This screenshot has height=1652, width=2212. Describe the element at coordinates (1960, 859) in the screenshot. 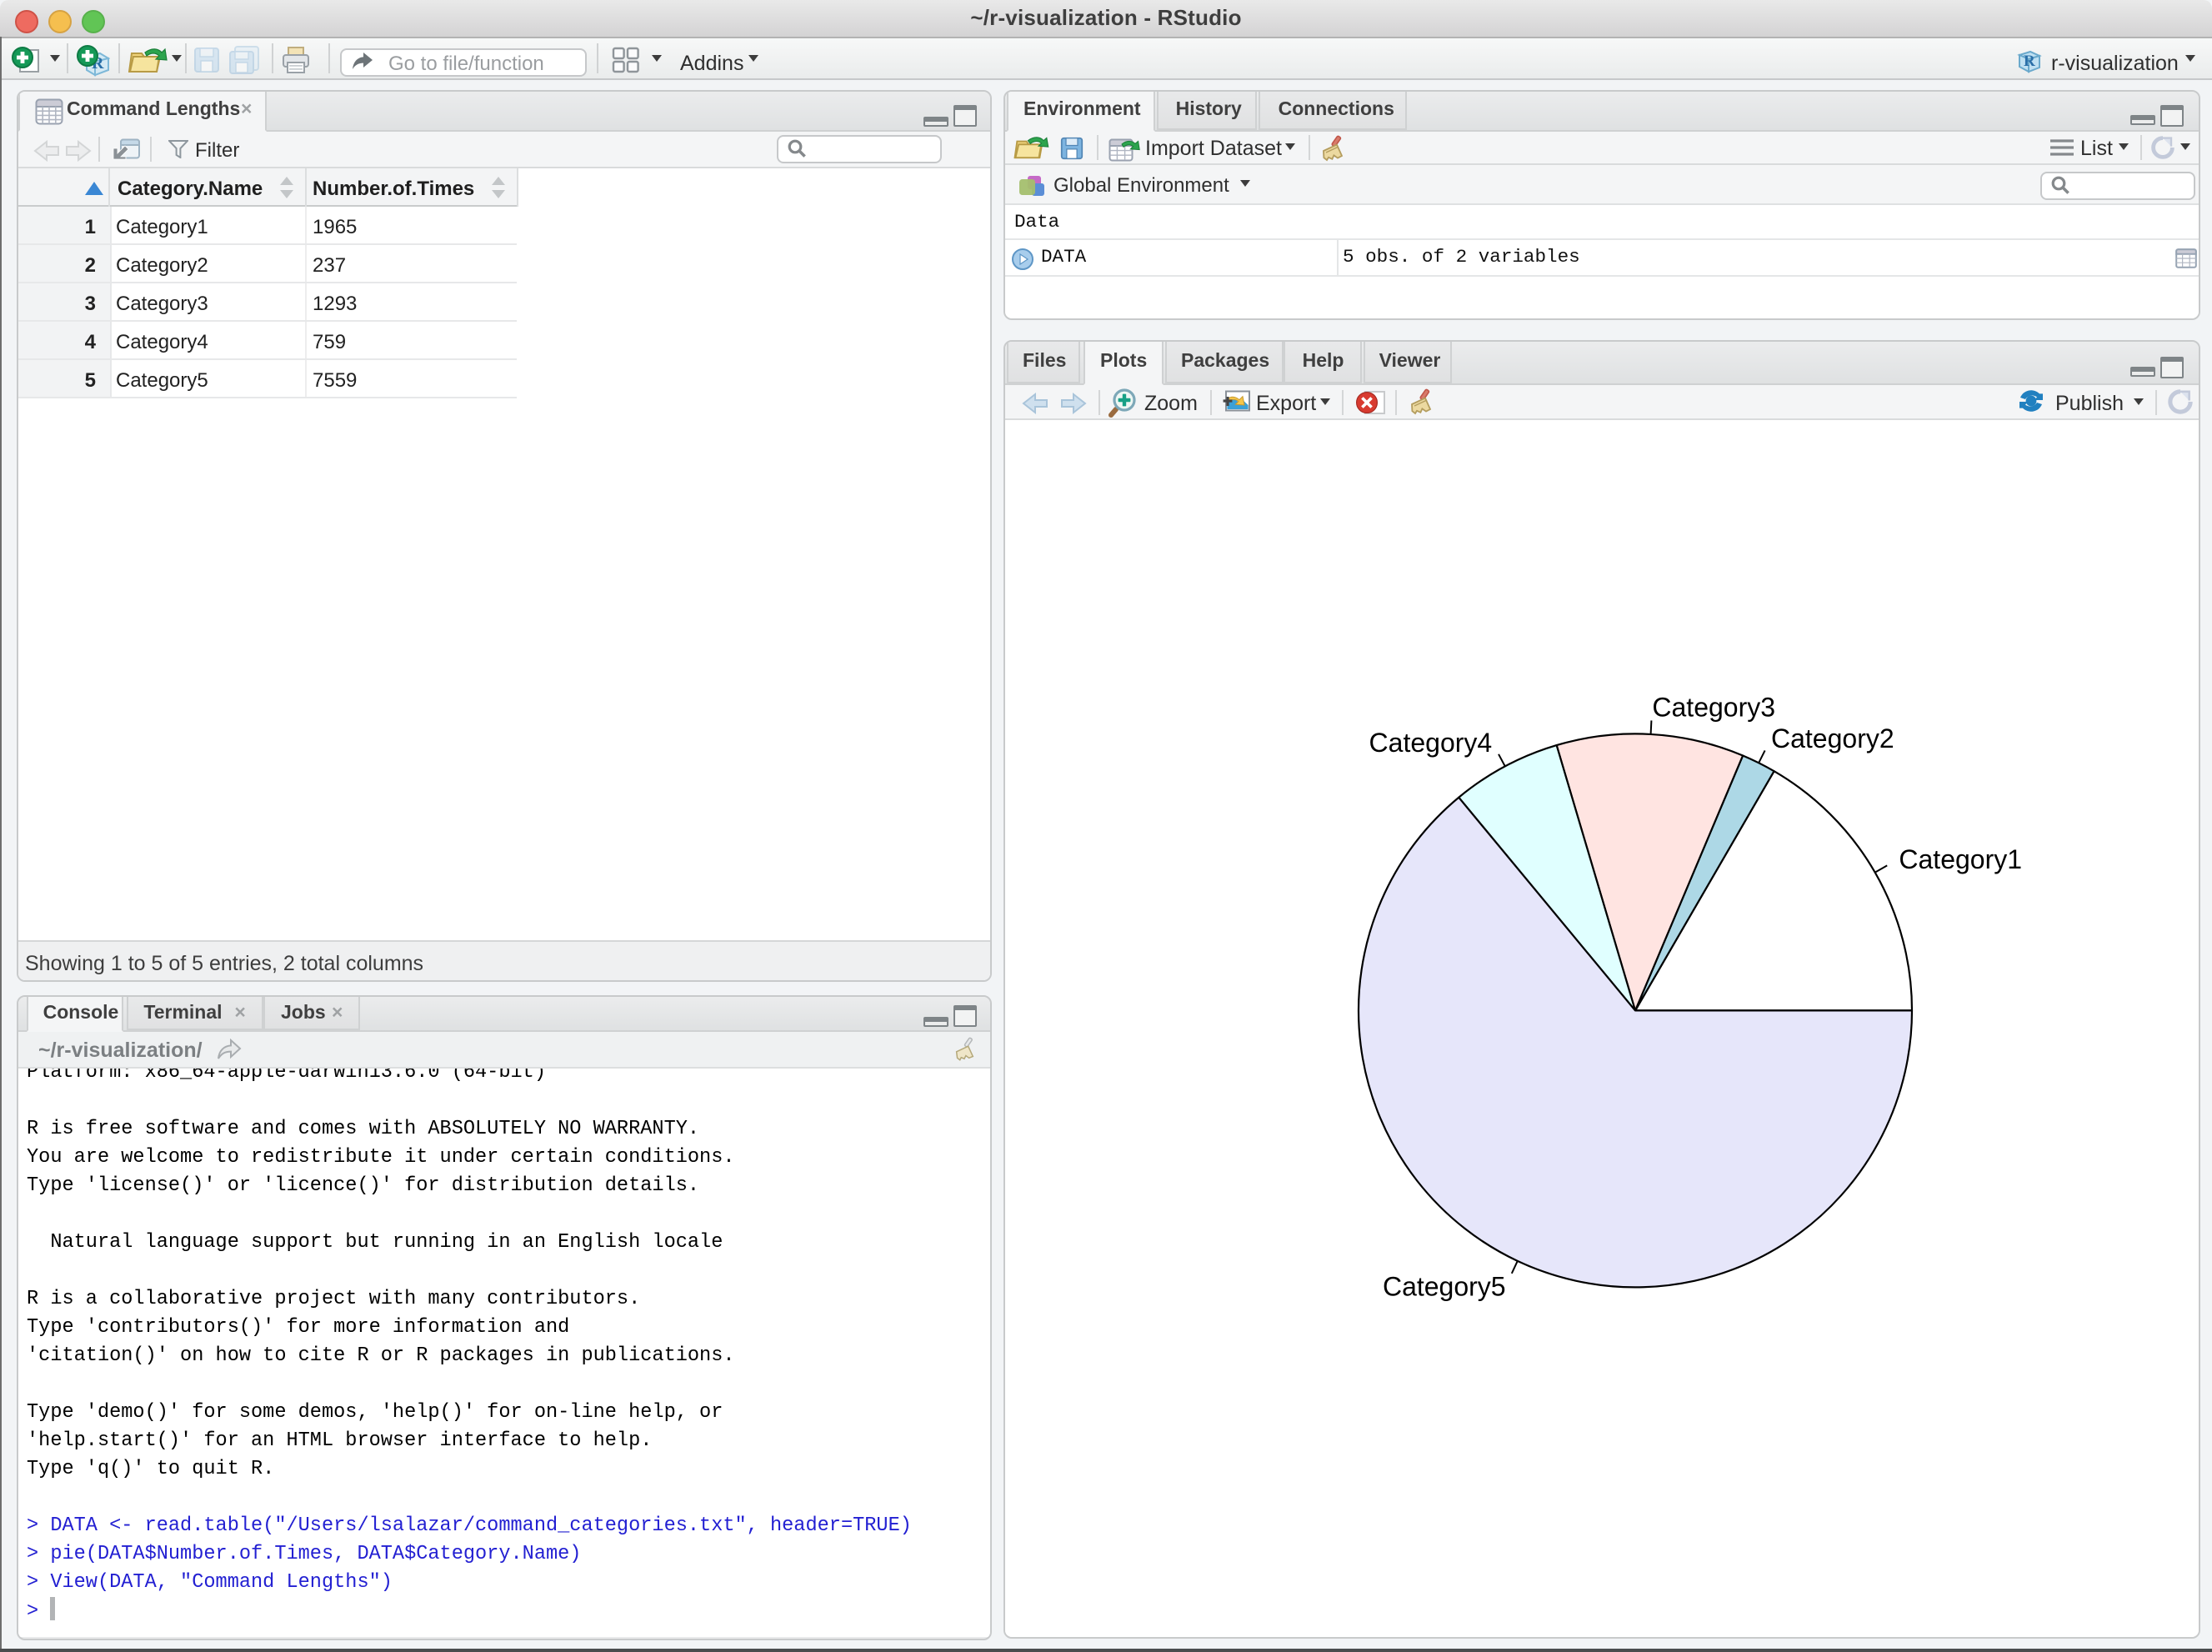

I see `svg-text: Category1` at that location.